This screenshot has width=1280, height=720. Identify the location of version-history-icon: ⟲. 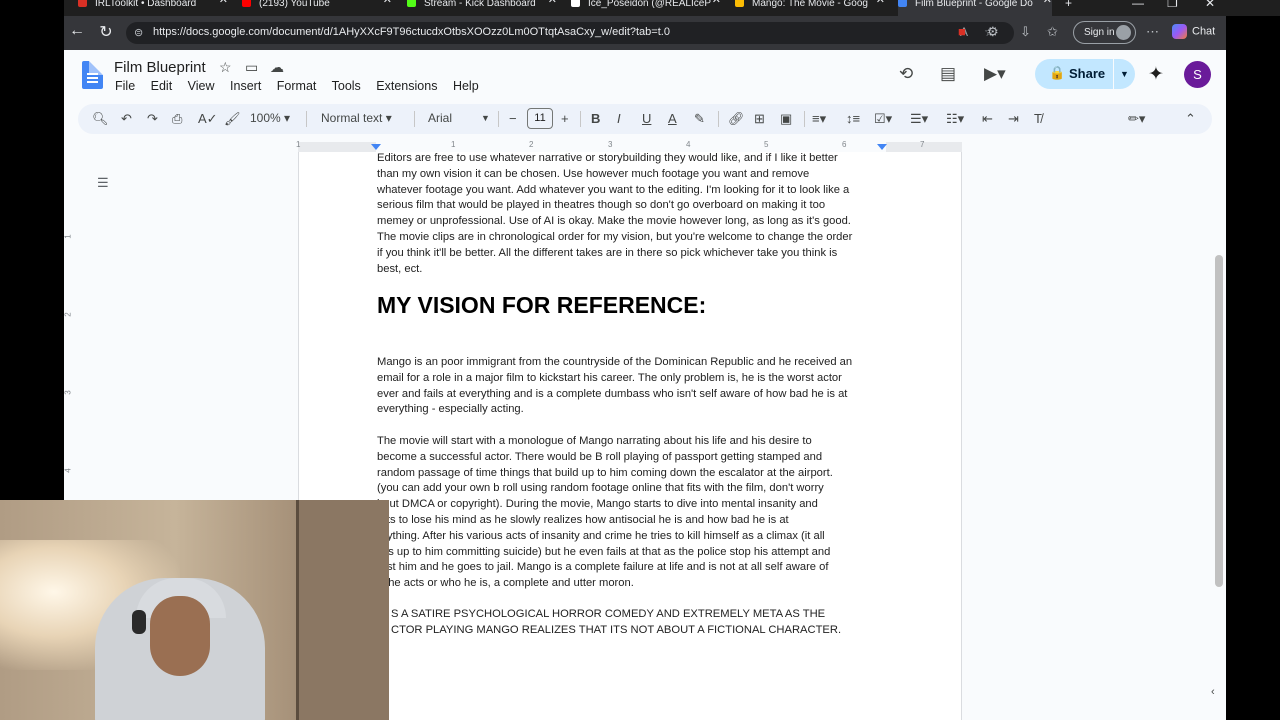
(906, 74).